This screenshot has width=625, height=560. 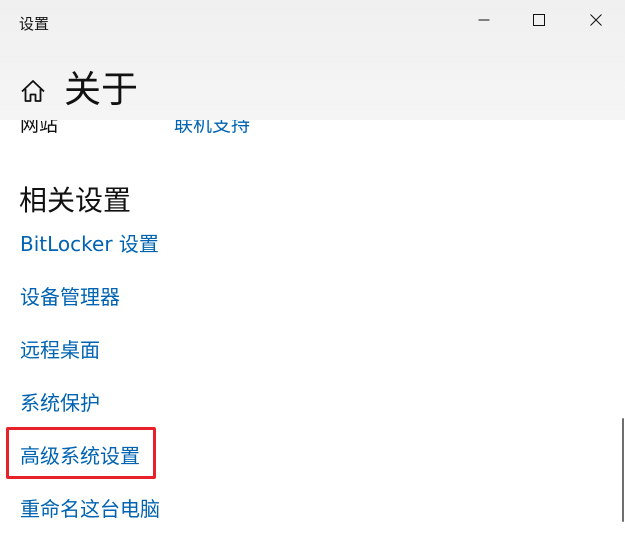 I want to click on close-icon, so click(x=596, y=20).